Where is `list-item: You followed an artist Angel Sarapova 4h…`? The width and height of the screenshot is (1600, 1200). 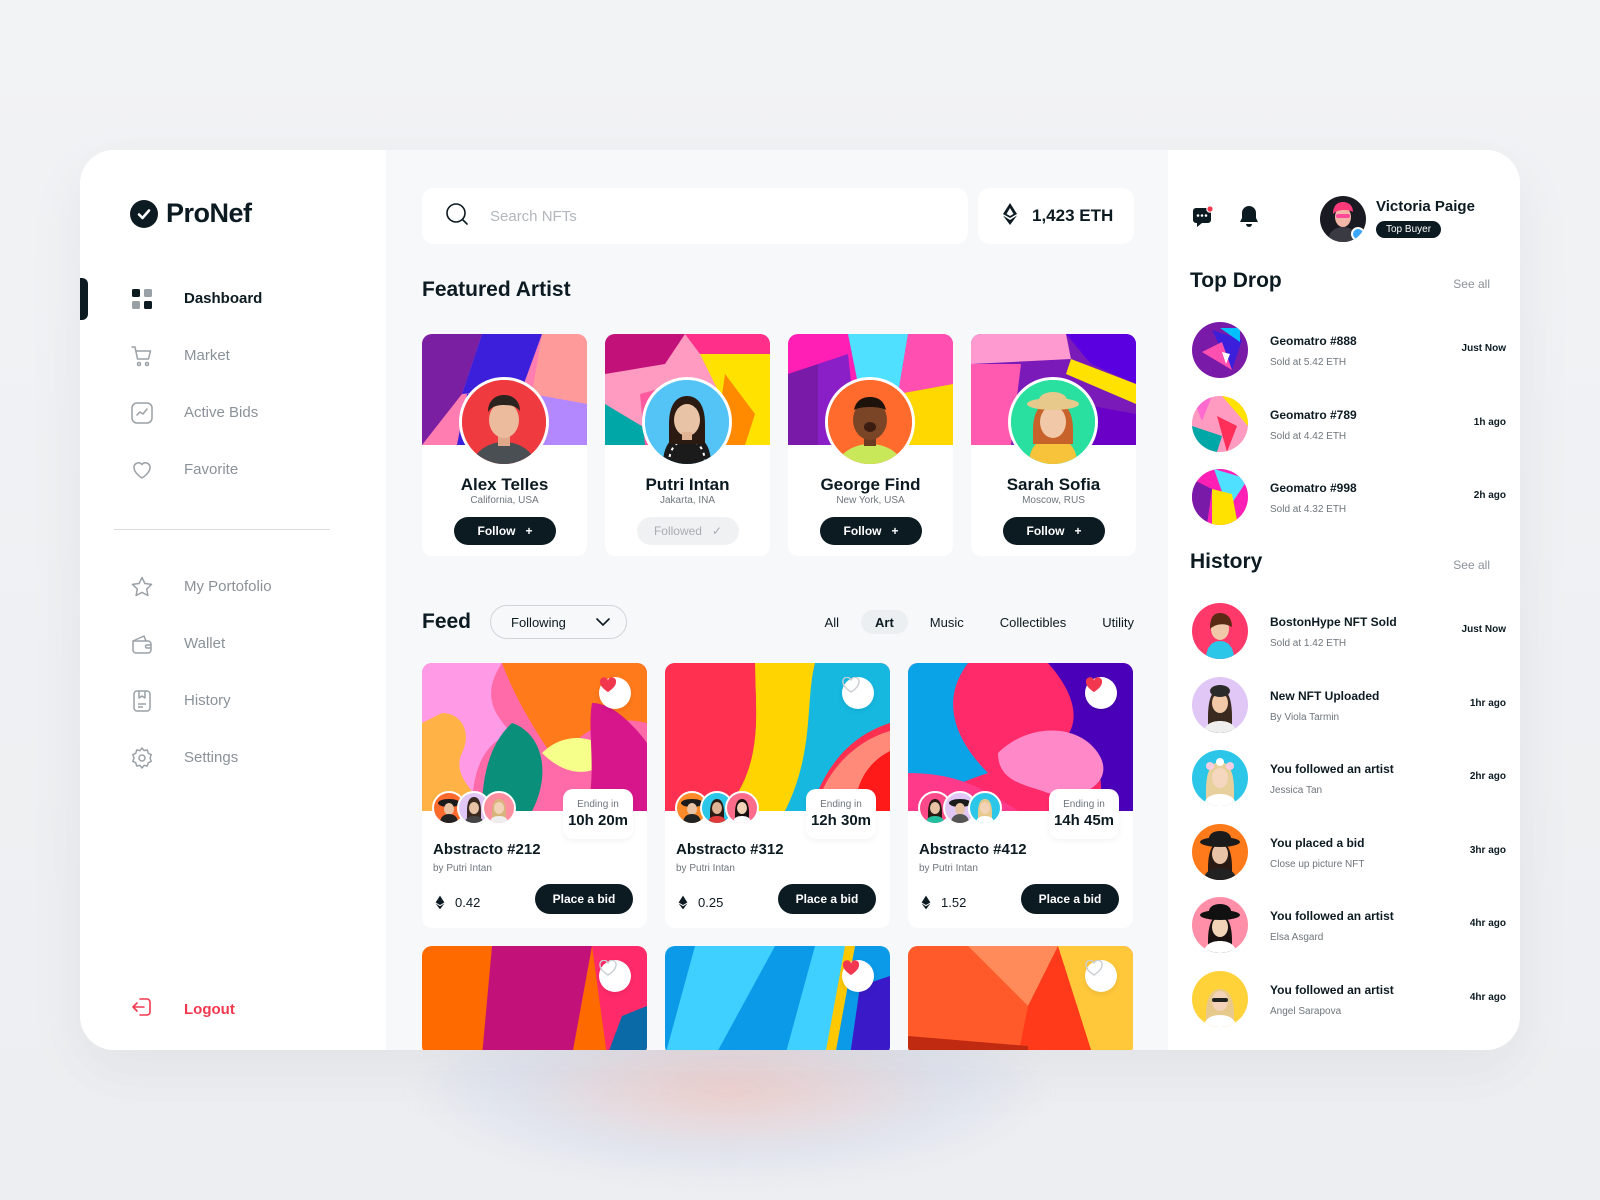
list-item: You followed an artist Angel Sarapova 4h… is located at coordinates (1348, 1007).